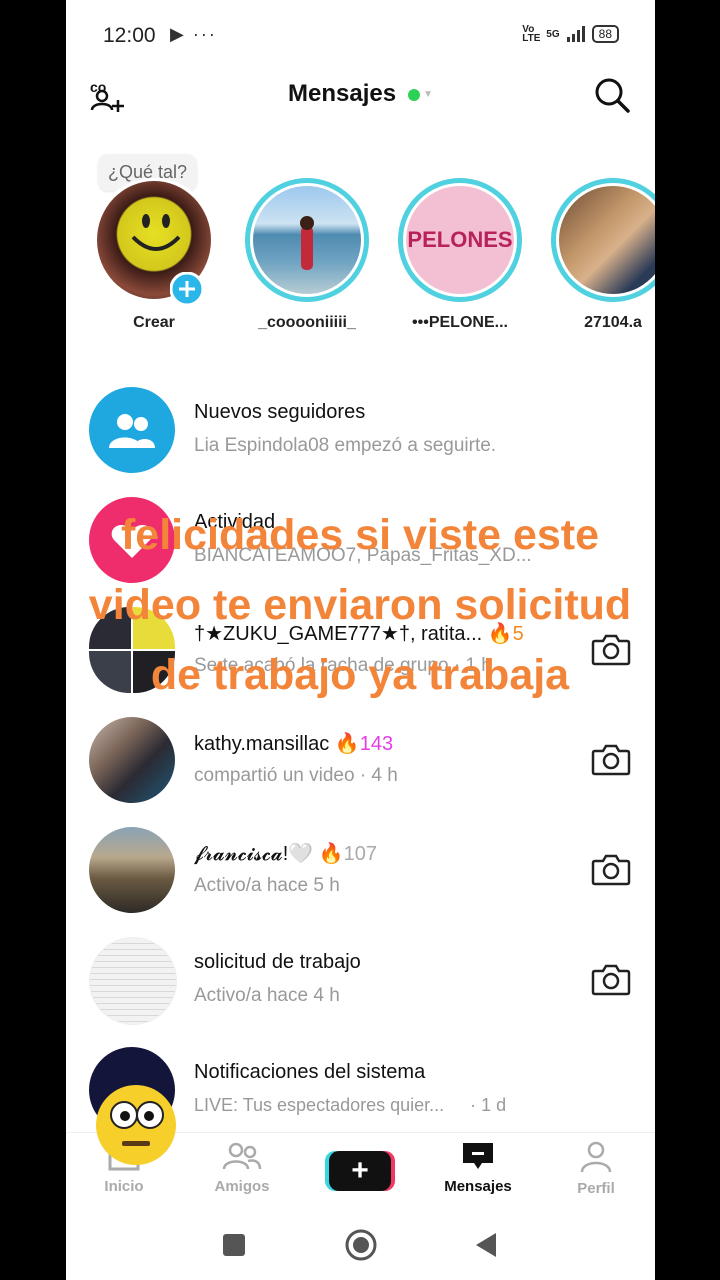 Image resolution: width=720 pixels, height=1280 pixels. What do you see at coordinates (154, 255) in the screenshot?
I see `story-create: Crear` at bounding box center [154, 255].